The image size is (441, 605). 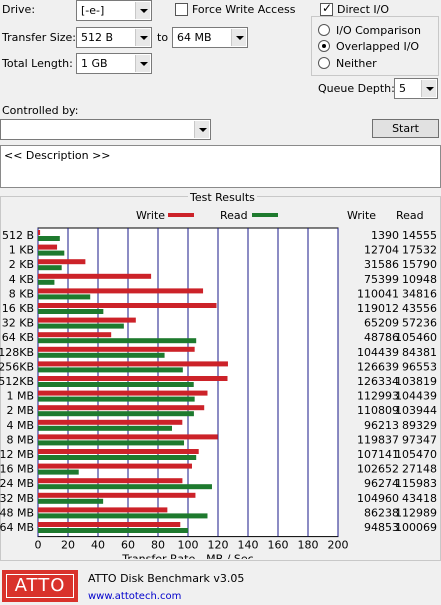 What do you see at coordinates (188, 545) in the screenshot?
I see `x-tick-label: 100` at bounding box center [188, 545].